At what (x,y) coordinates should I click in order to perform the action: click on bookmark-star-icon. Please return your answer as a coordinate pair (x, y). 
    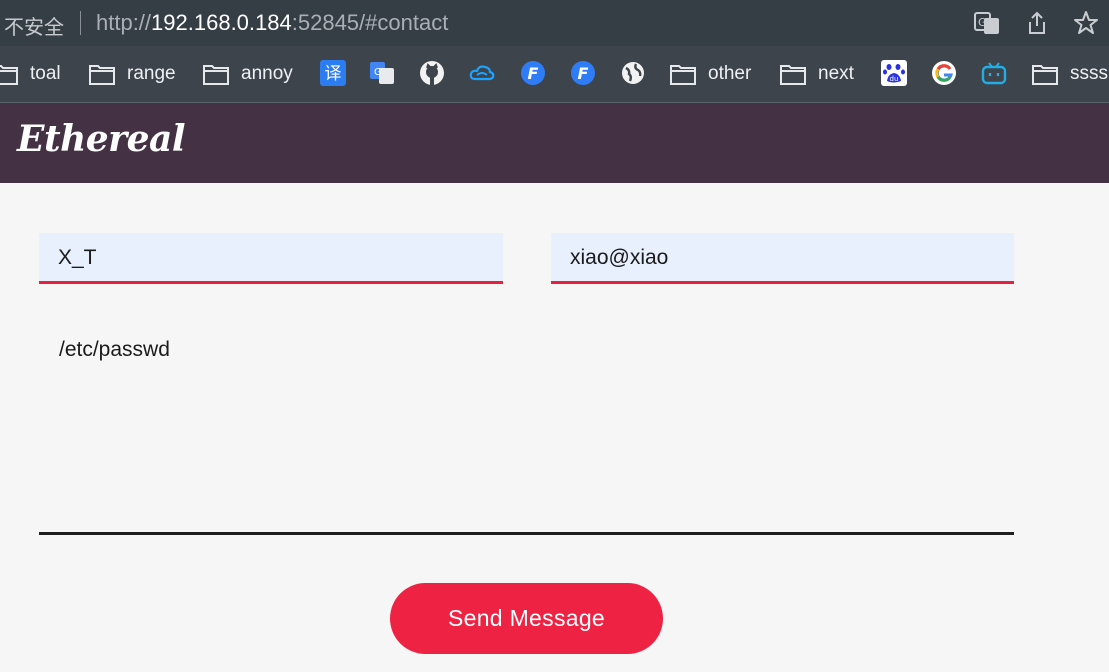
    Looking at the image, I should click on (1086, 23).